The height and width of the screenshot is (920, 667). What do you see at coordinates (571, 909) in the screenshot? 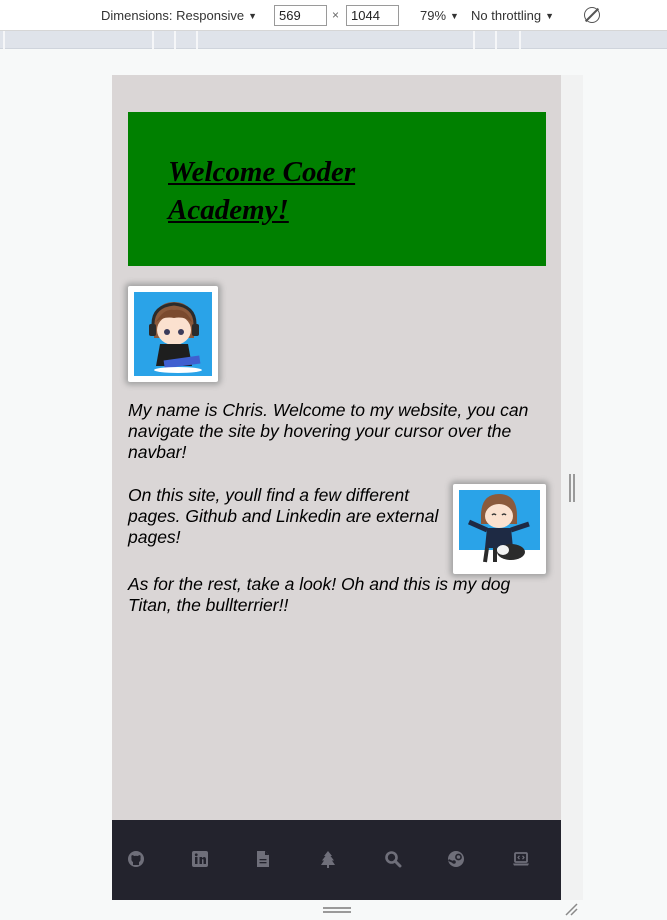
I see `corner-resize-handle` at bounding box center [571, 909].